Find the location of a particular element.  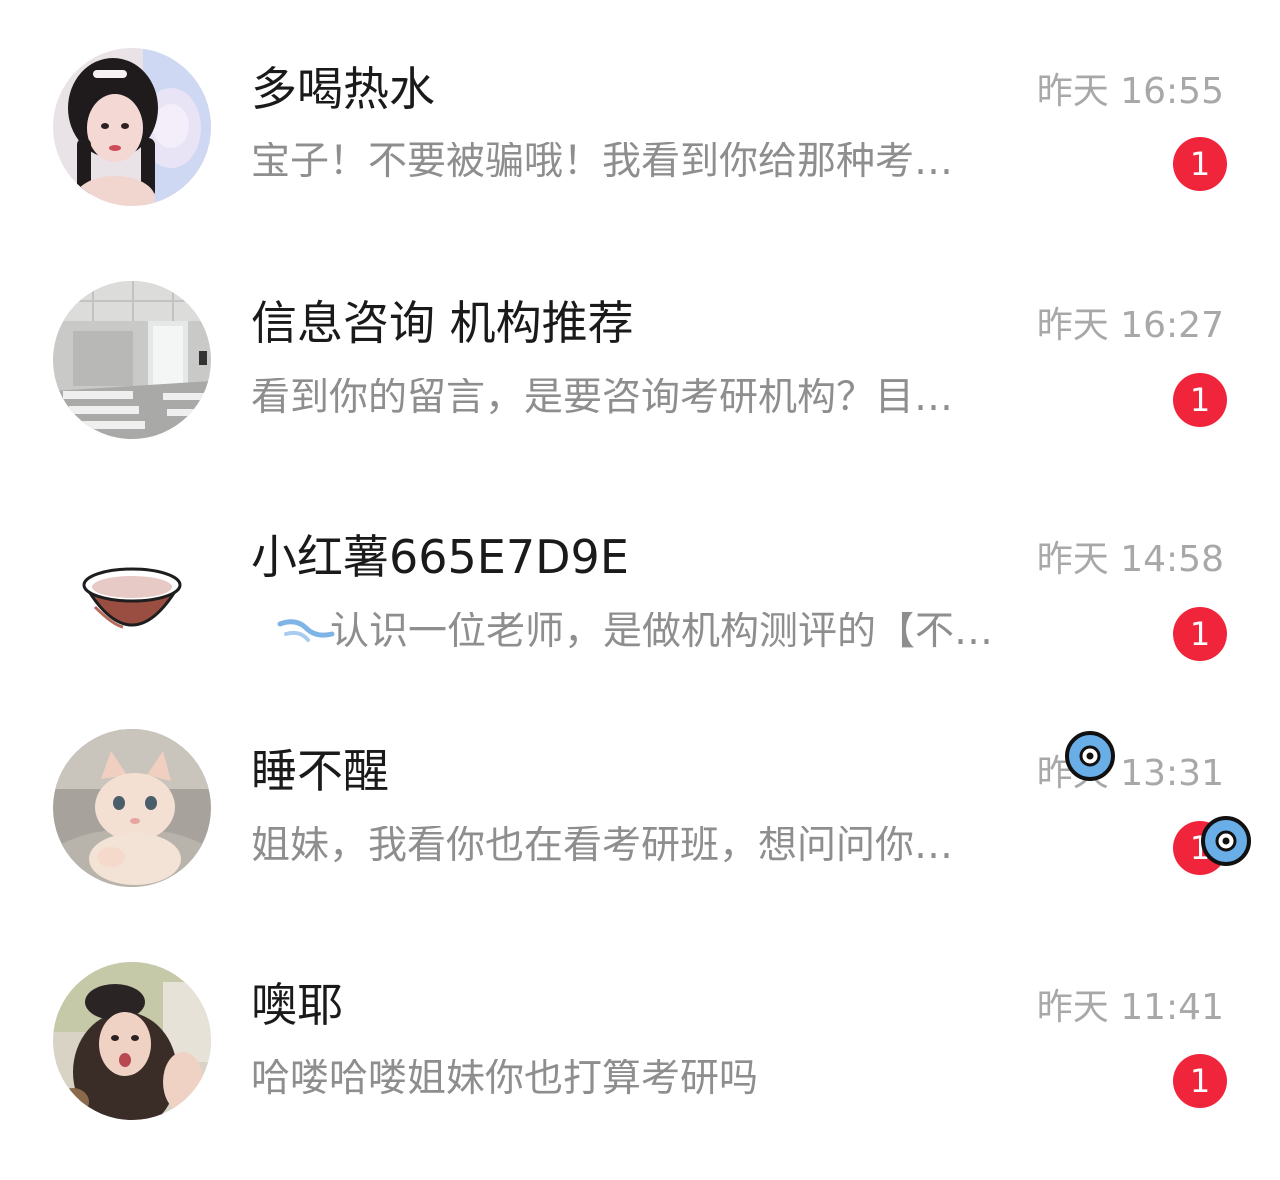

conversation-time: 昨天 16:27 is located at coordinates (1130, 325).